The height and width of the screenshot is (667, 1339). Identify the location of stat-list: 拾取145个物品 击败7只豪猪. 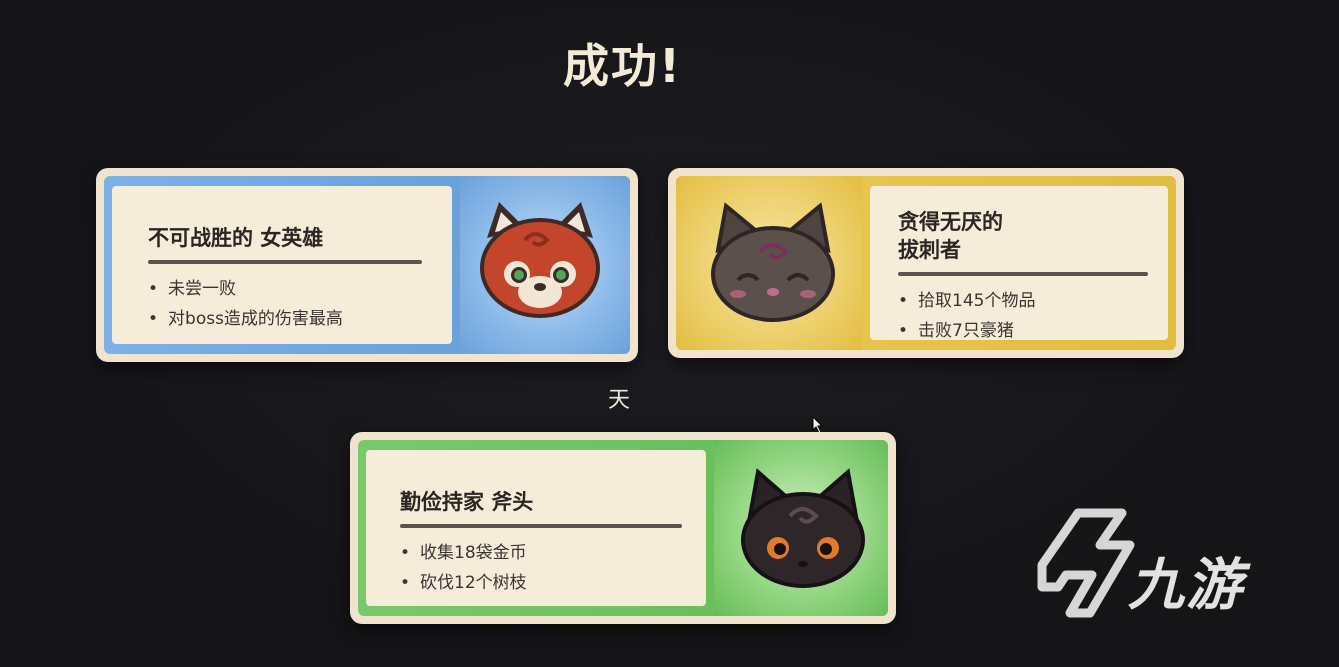
(1023, 316).